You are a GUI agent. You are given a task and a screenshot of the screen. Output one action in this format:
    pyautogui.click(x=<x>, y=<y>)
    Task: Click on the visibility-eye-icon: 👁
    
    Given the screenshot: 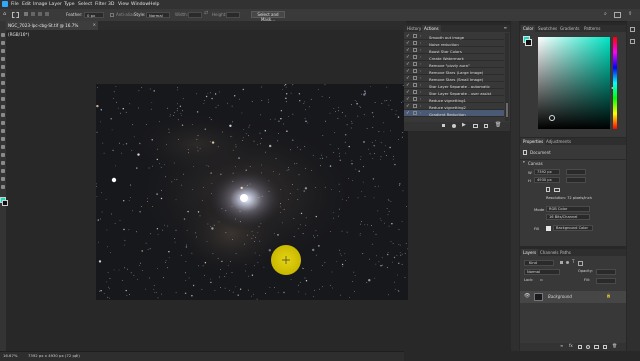 What is the action you would take?
    pyautogui.click(x=527, y=296)
    